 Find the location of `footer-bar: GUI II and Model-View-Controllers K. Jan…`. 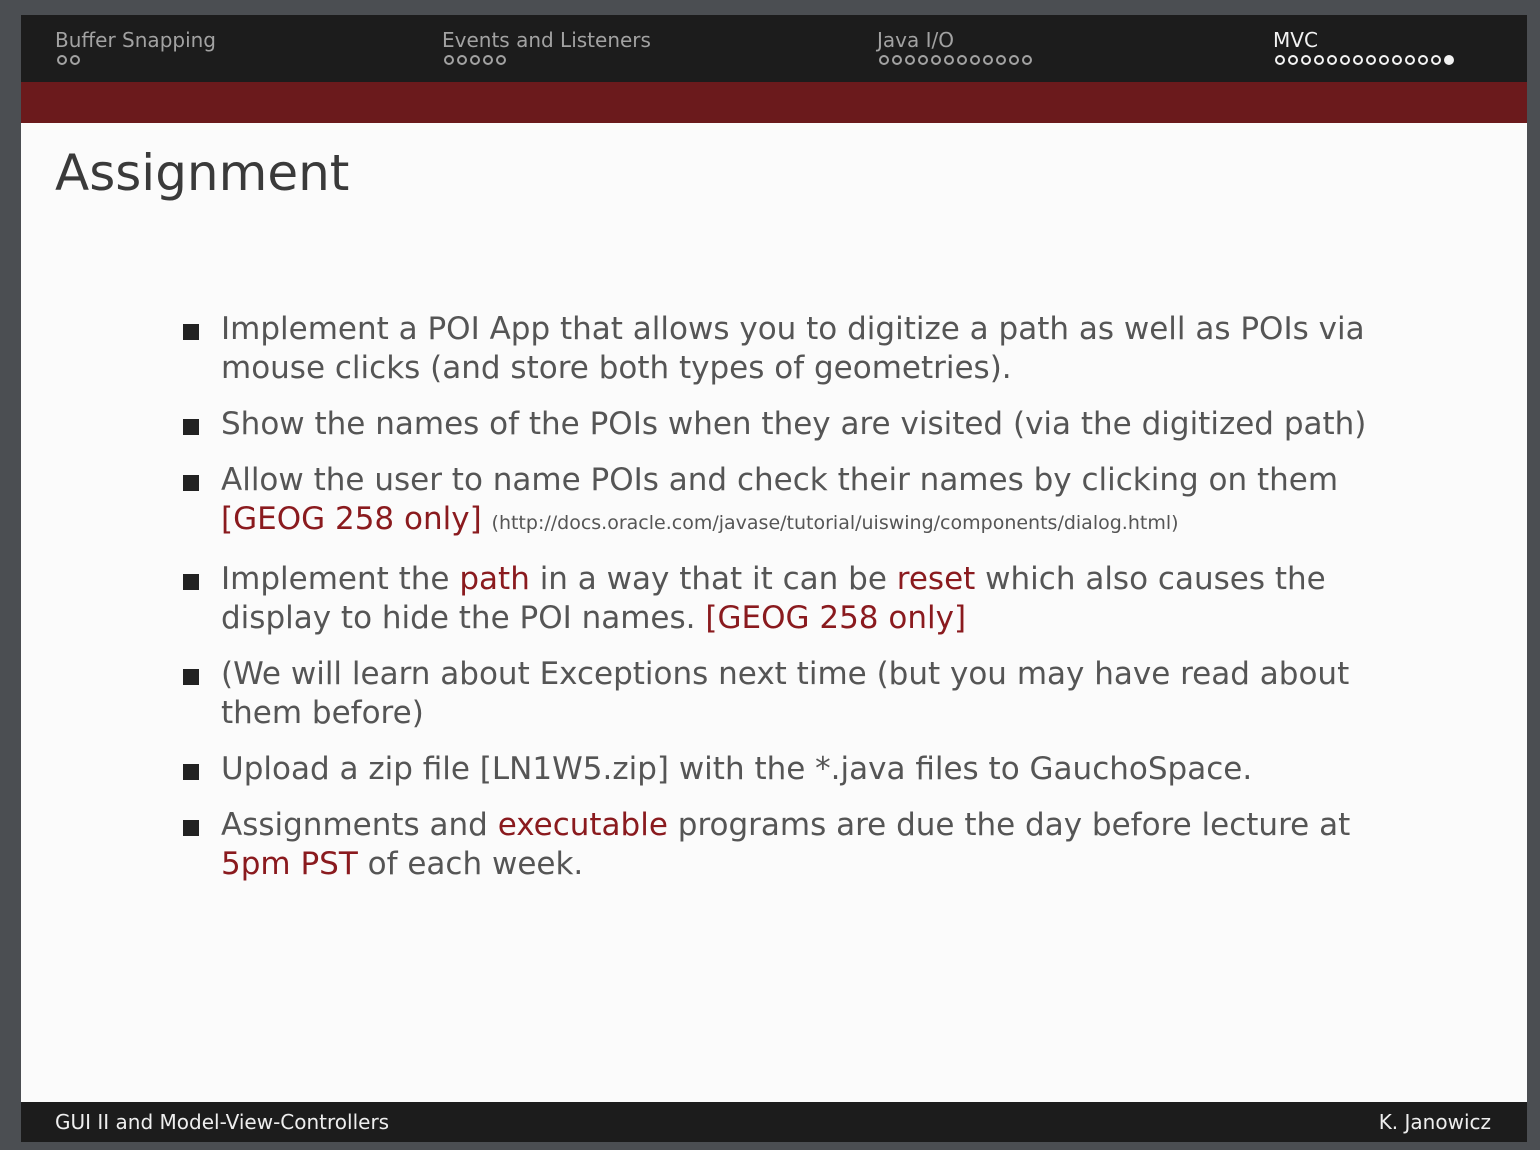

footer-bar: GUI II and Model-View-Controllers K. Jan… is located at coordinates (774, 1122).